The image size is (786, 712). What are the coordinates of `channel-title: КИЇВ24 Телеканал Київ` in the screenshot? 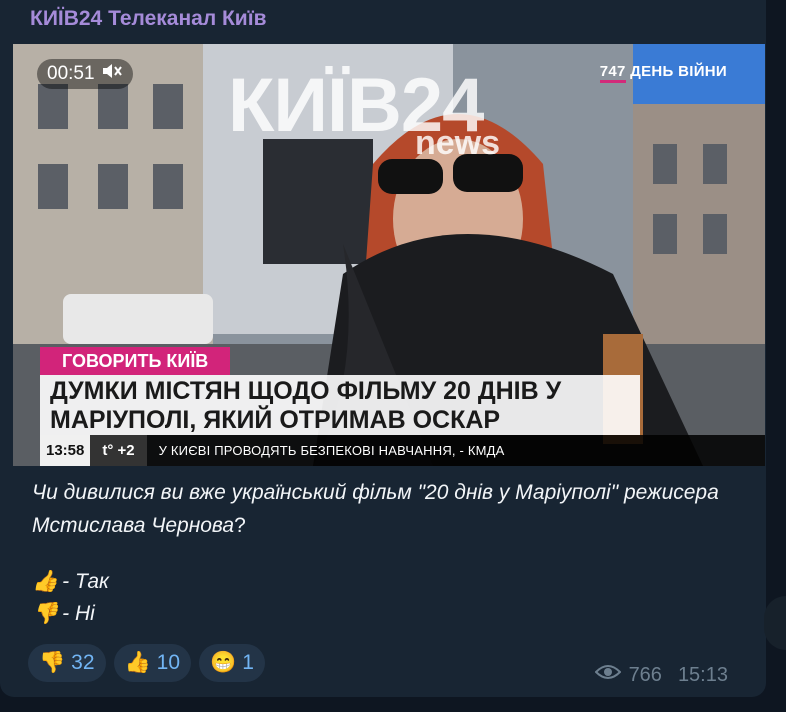 It's located at (148, 19).